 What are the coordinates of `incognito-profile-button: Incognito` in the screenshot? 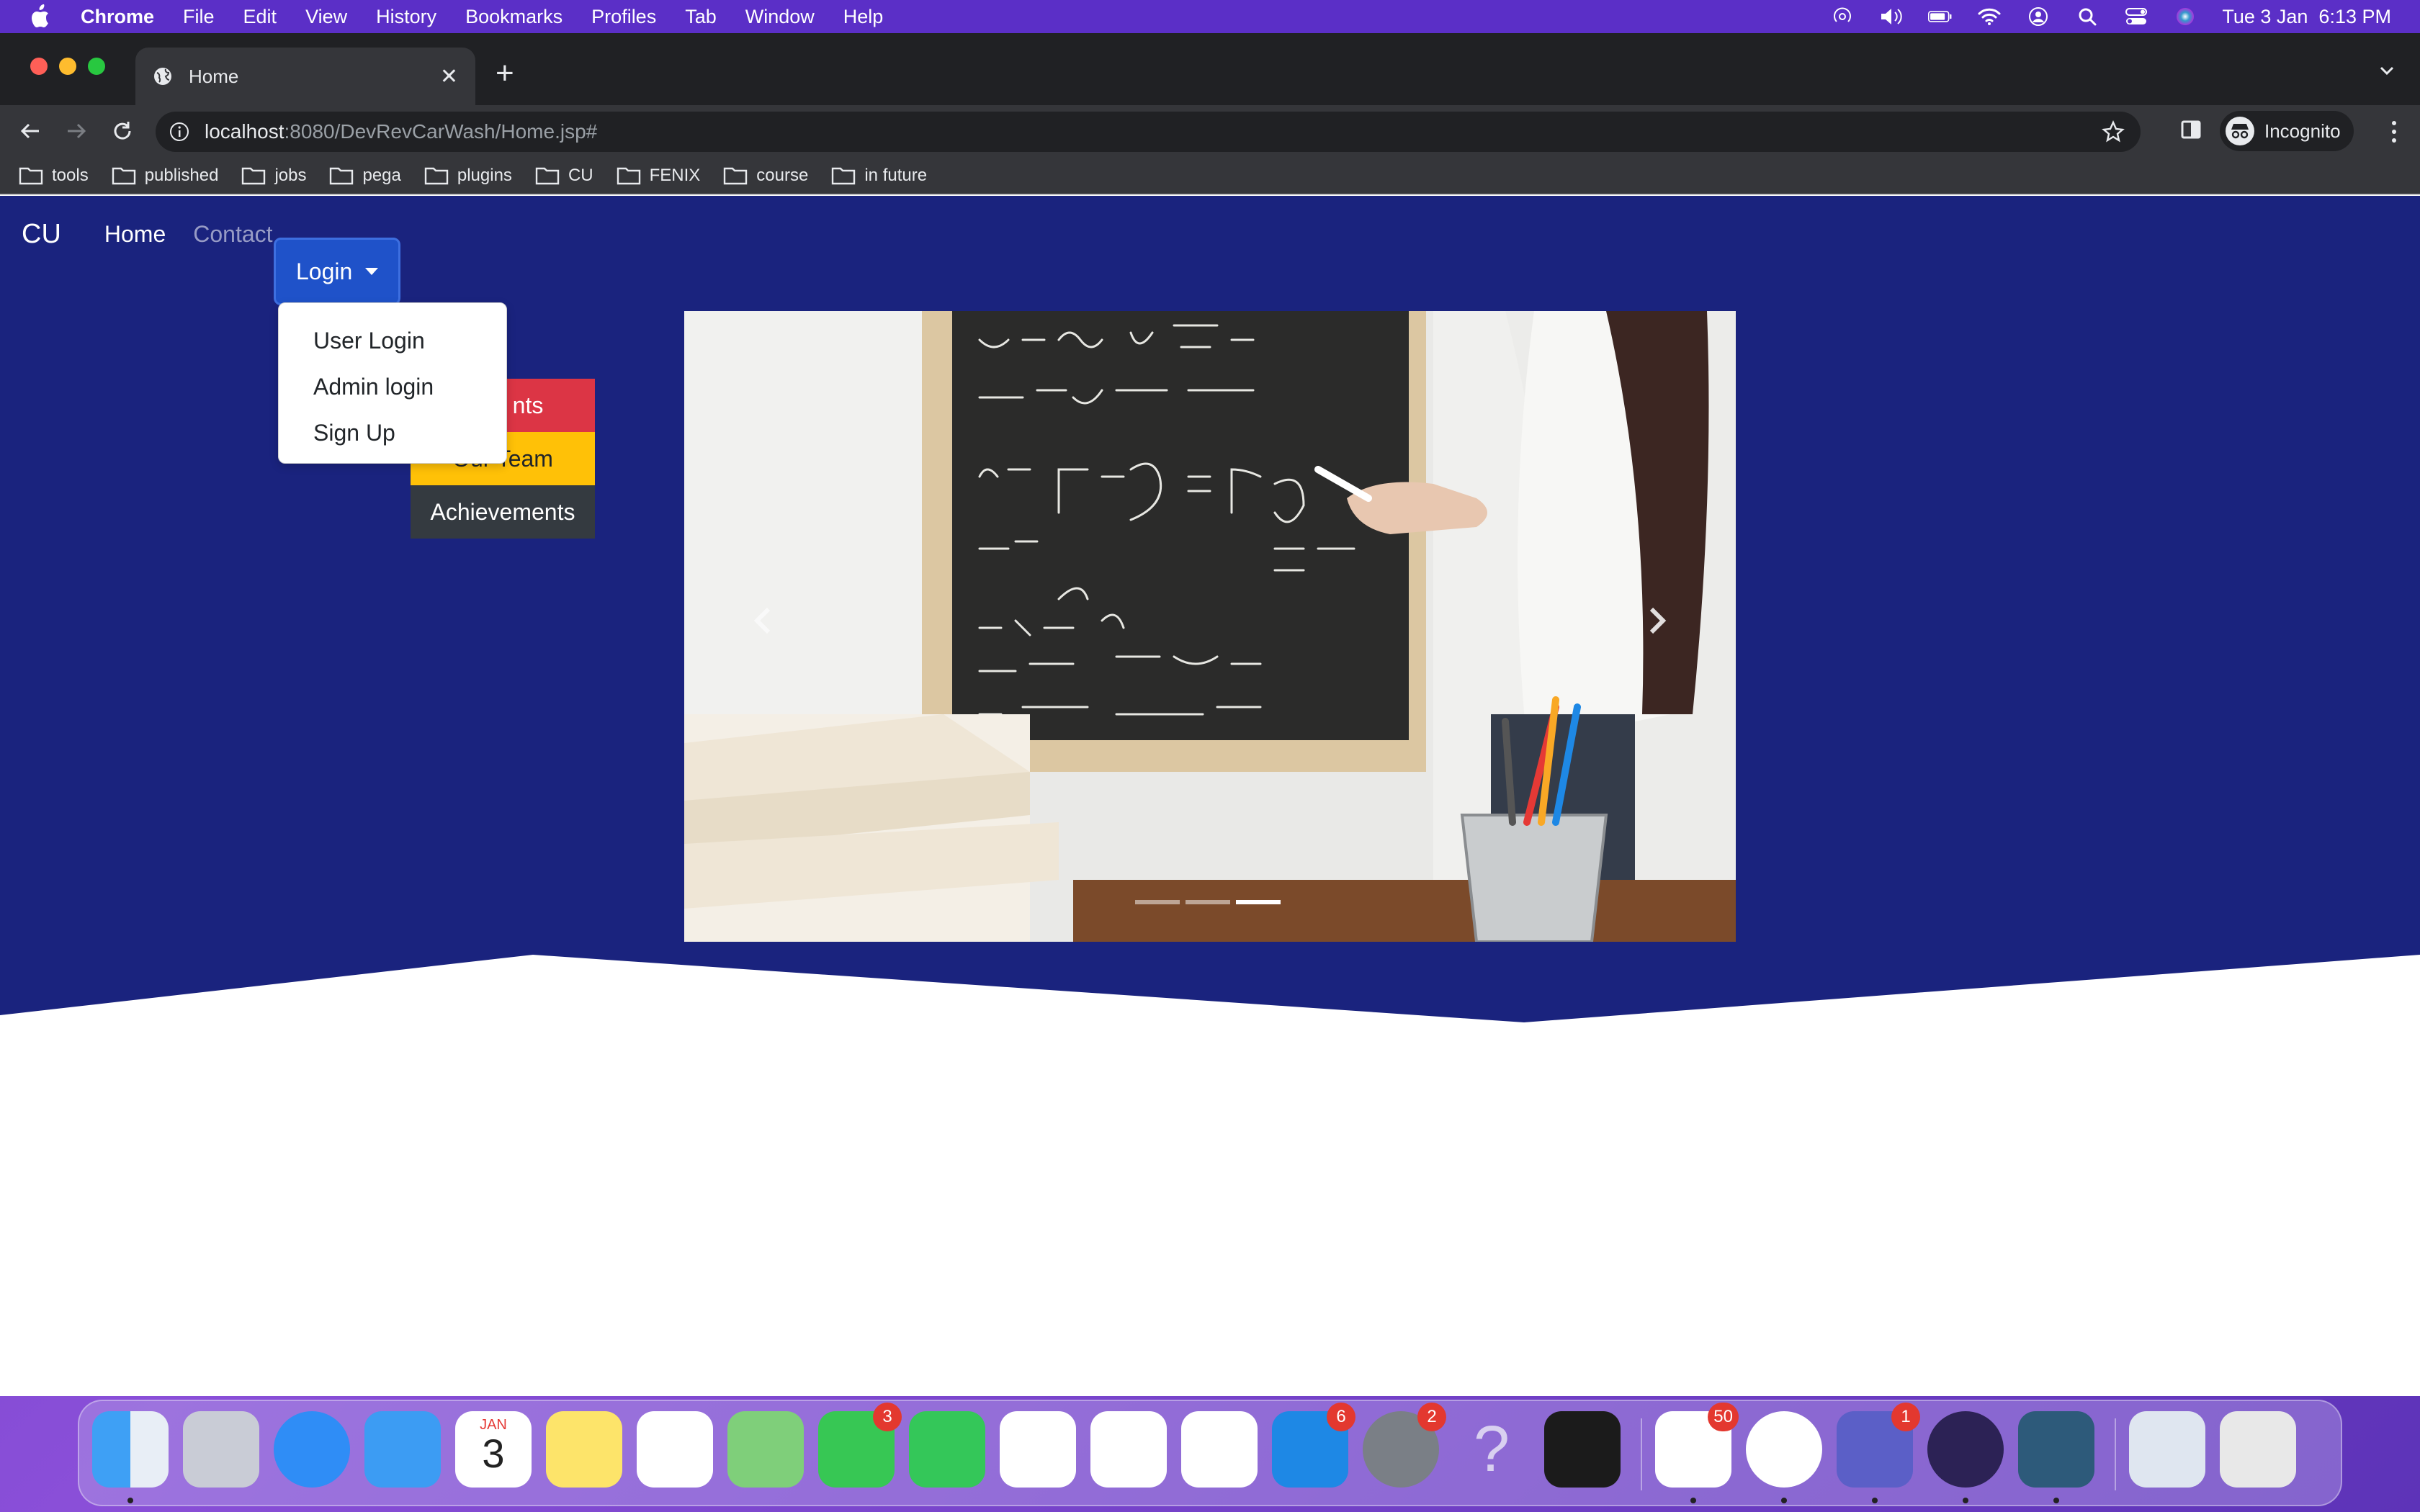 It's located at (2287, 131).